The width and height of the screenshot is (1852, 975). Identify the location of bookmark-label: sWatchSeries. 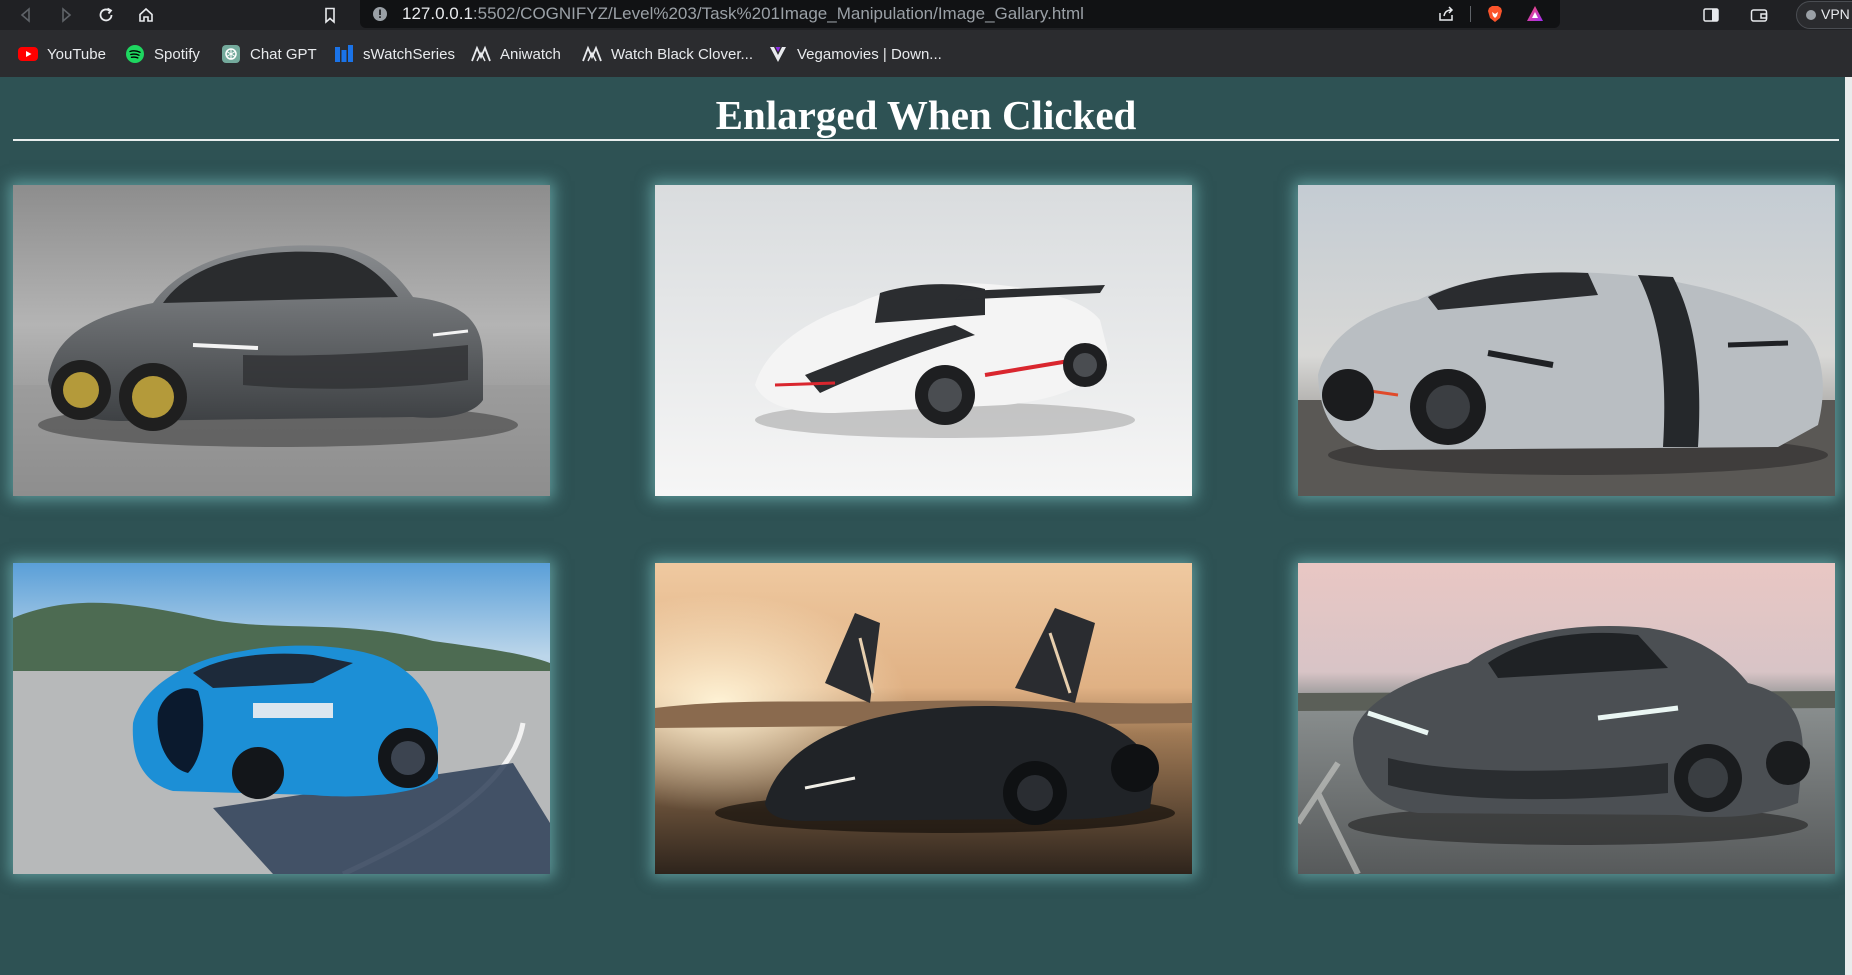
(409, 54).